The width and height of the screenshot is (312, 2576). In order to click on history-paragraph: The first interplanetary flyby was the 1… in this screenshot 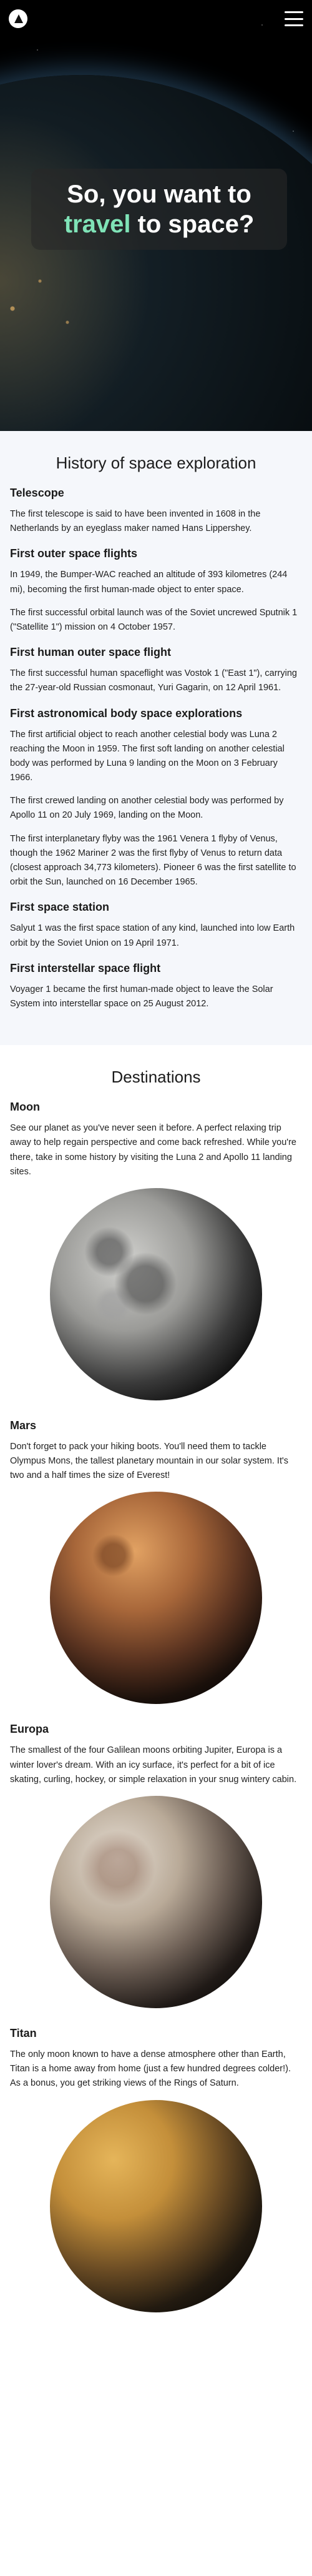, I will do `click(153, 860)`.